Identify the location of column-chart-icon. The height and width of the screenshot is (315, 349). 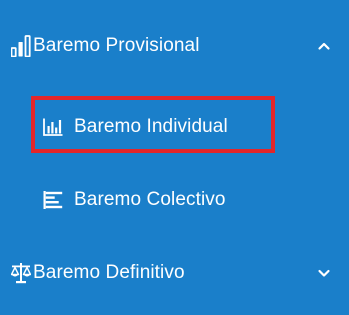
(53, 127).